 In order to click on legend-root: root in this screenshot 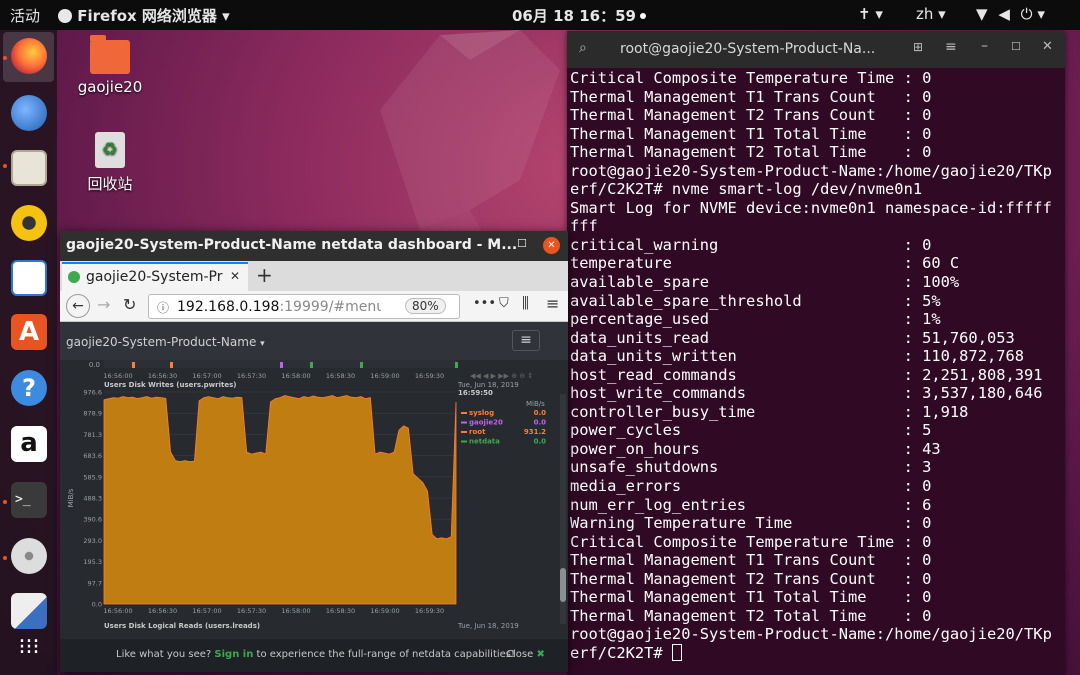, I will do `click(477, 432)`.